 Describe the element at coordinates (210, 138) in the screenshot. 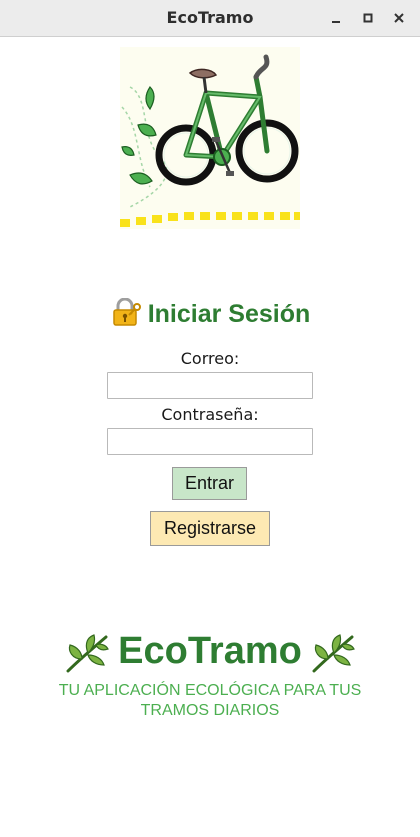

I see `bicycle-logo-image` at that location.